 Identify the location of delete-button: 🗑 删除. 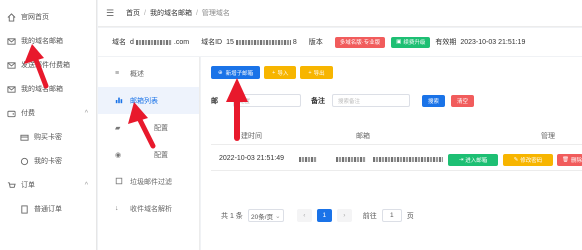
(569, 160).